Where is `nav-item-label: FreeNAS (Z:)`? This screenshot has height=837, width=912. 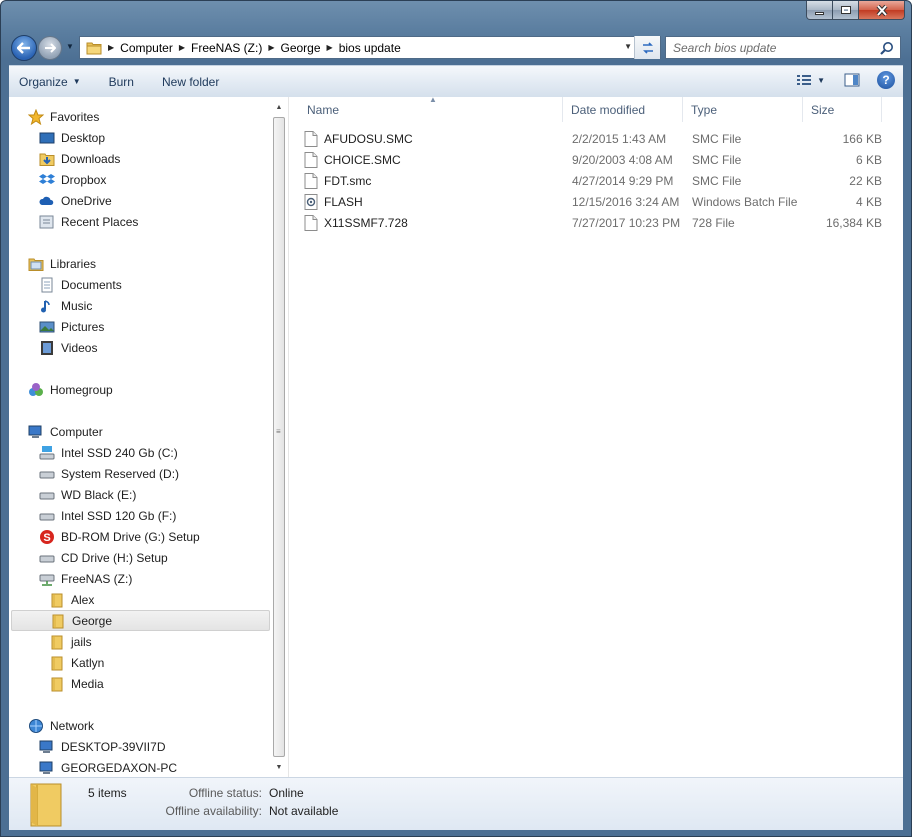 nav-item-label: FreeNAS (Z:) is located at coordinates (97, 578).